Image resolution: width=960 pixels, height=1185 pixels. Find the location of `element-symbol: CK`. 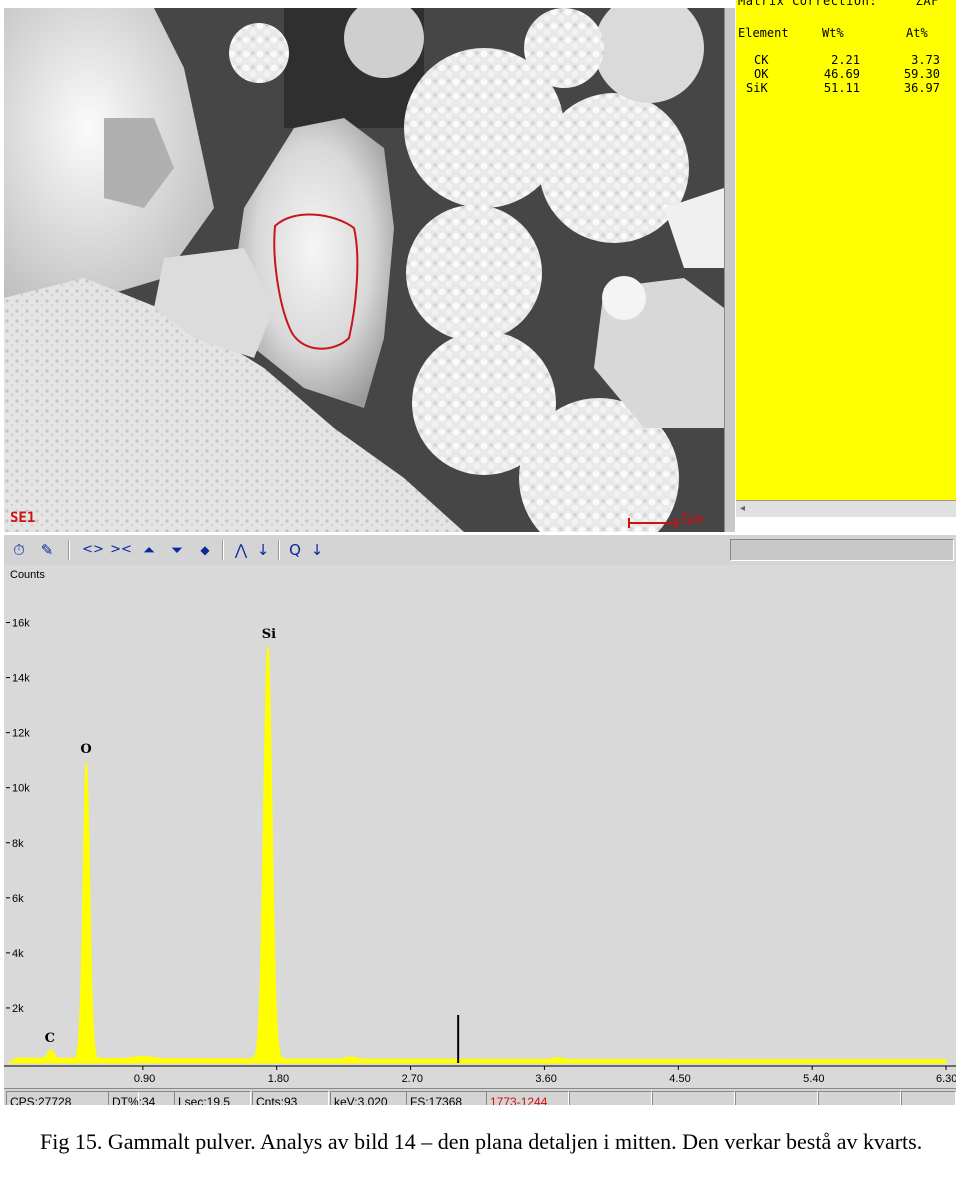

element-symbol: CK is located at coordinates (761, 60).